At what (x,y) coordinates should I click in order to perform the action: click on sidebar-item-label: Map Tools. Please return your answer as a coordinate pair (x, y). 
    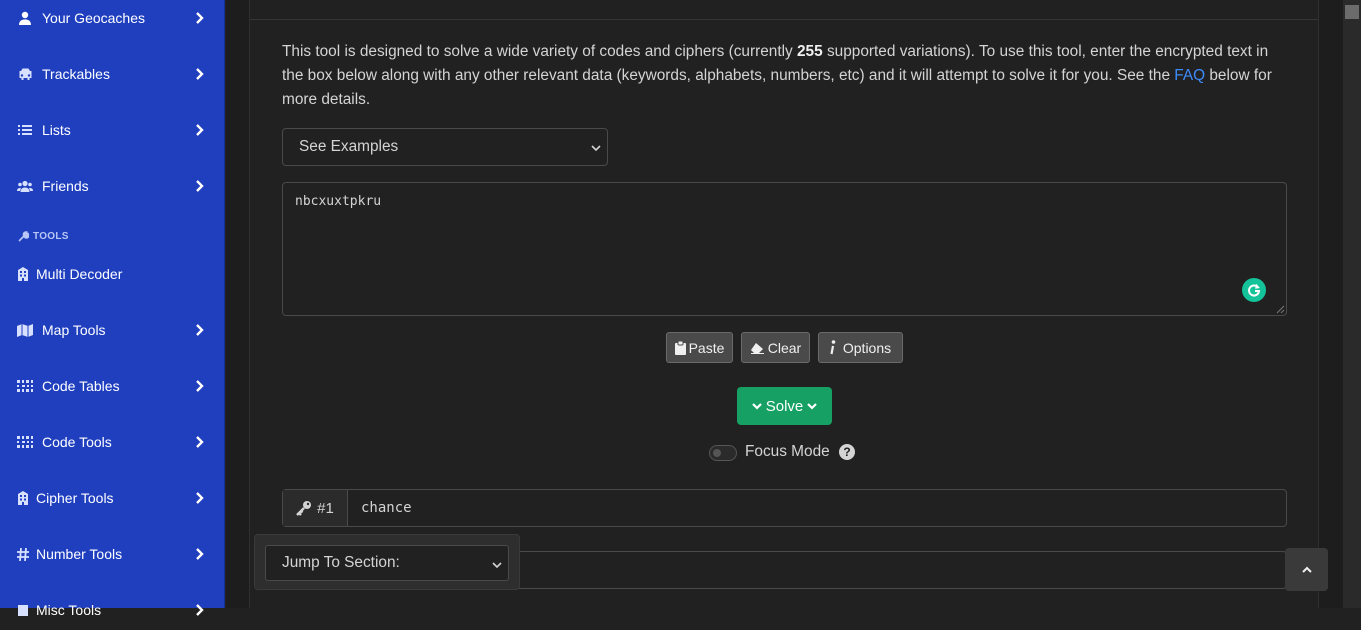
    Looking at the image, I should click on (74, 330).